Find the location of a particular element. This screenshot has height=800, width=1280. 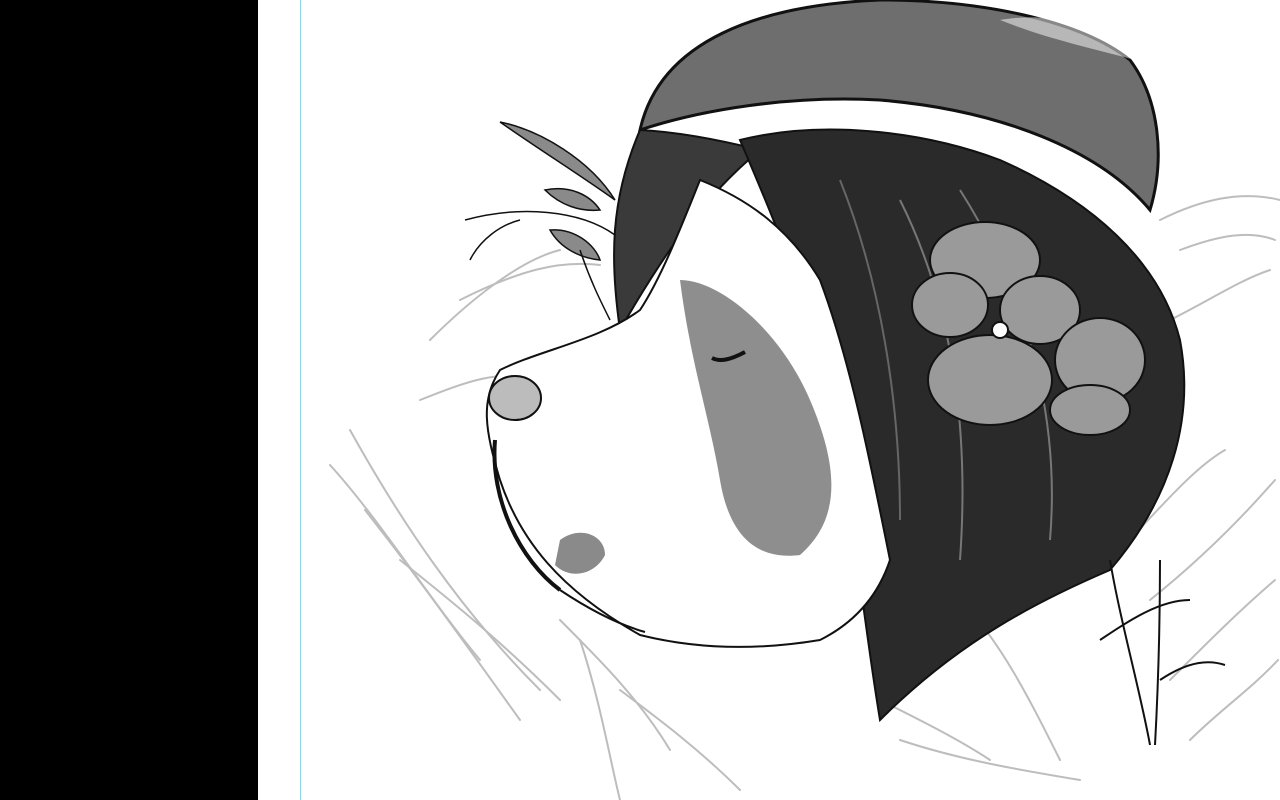

grass-stems is located at coordinates (1162, 652).